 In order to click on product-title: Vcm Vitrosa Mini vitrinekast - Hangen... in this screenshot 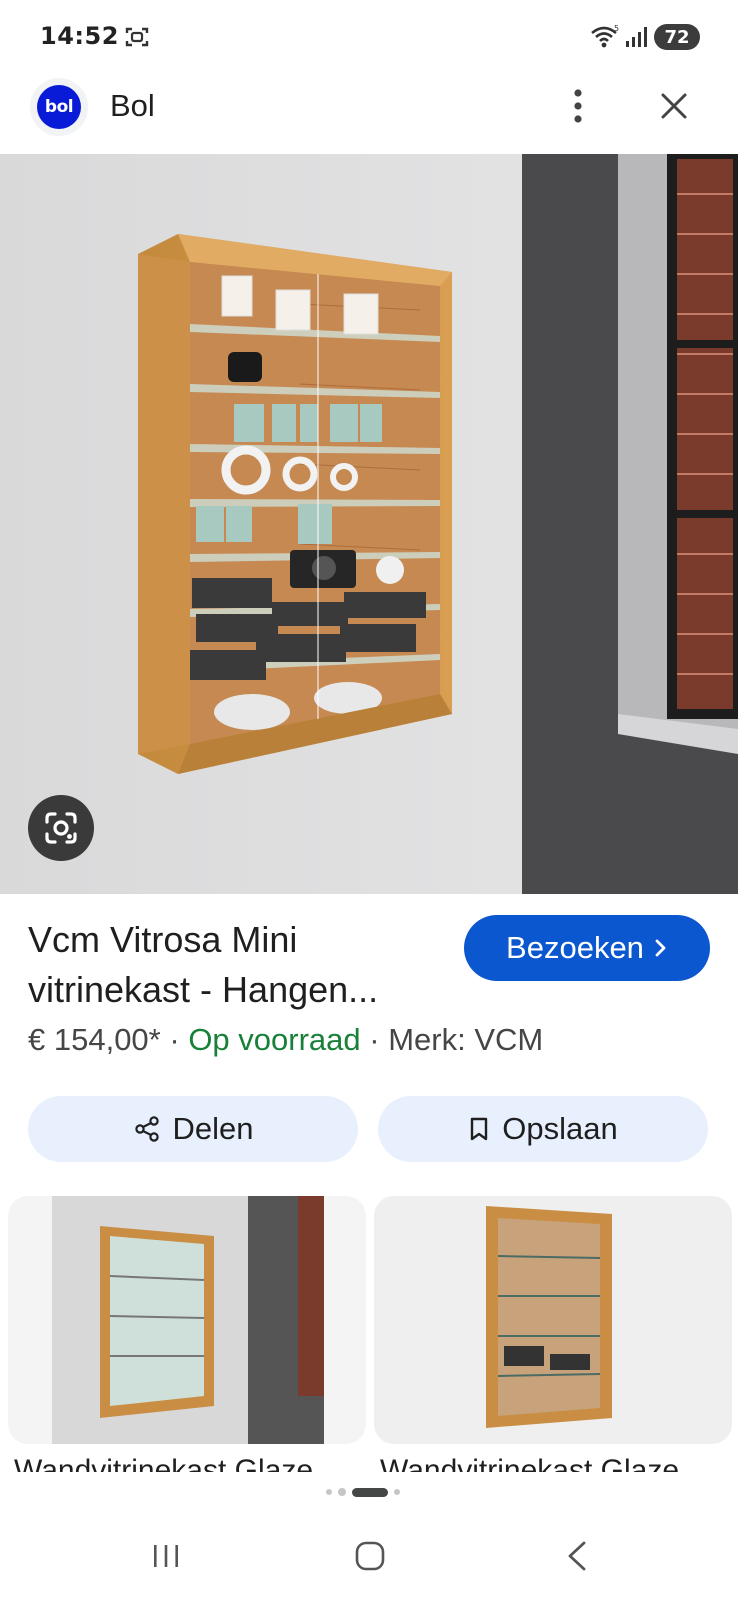, I will do `click(233, 965)`.